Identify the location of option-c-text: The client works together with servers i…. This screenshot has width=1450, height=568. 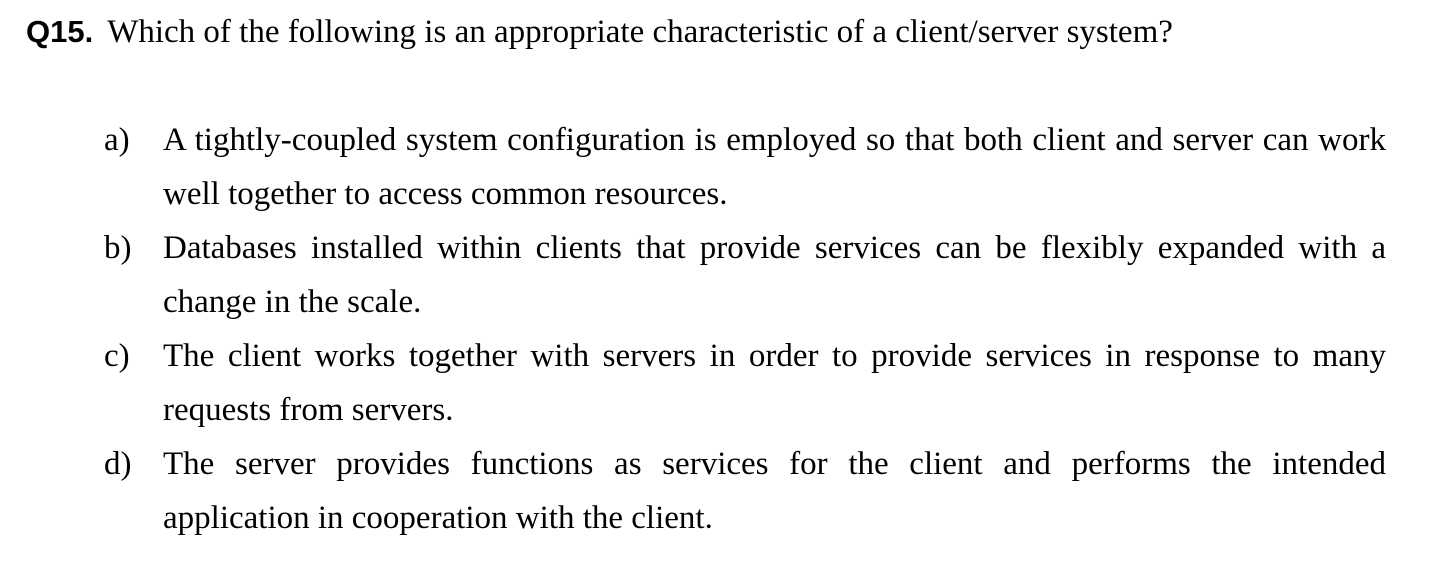
(774, 383).